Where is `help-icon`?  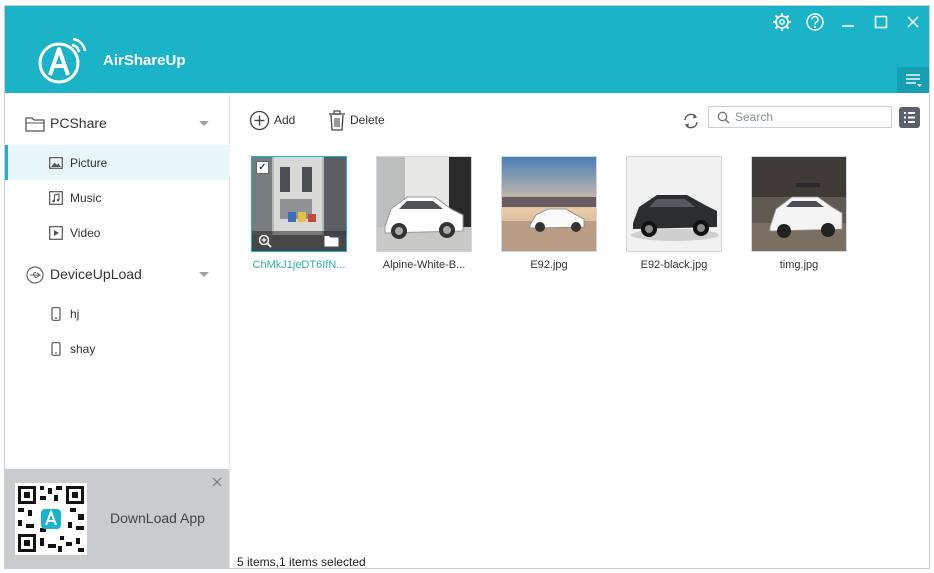
help-icon is located at coordinates (815, 22).